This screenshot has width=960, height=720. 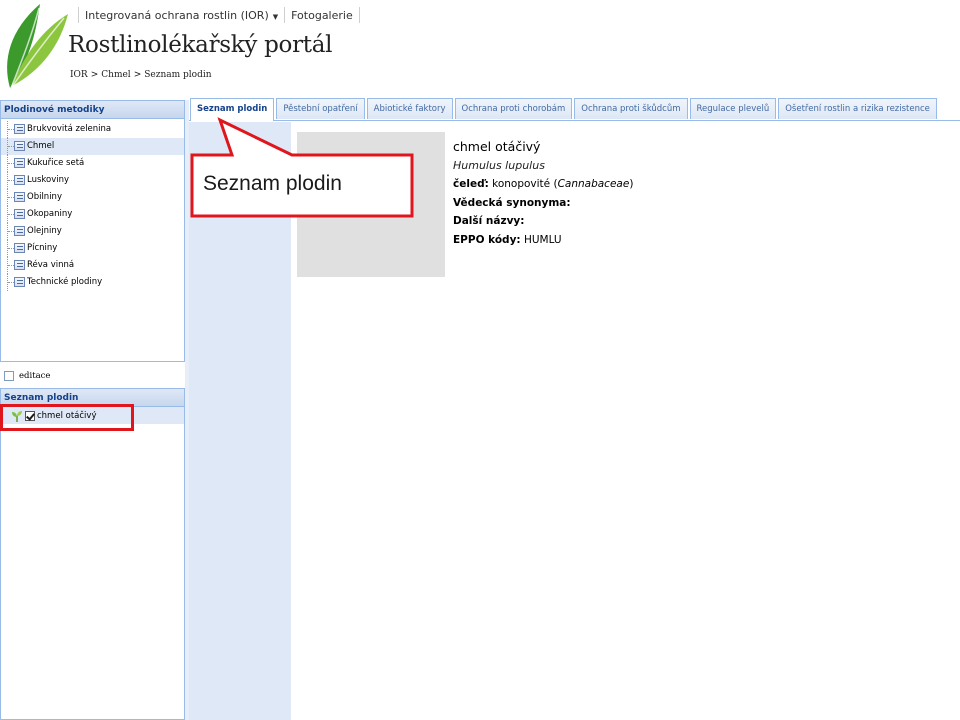 I want to click on tree-item-luskoviny: Luskoviny, so click(x=92, y=180).